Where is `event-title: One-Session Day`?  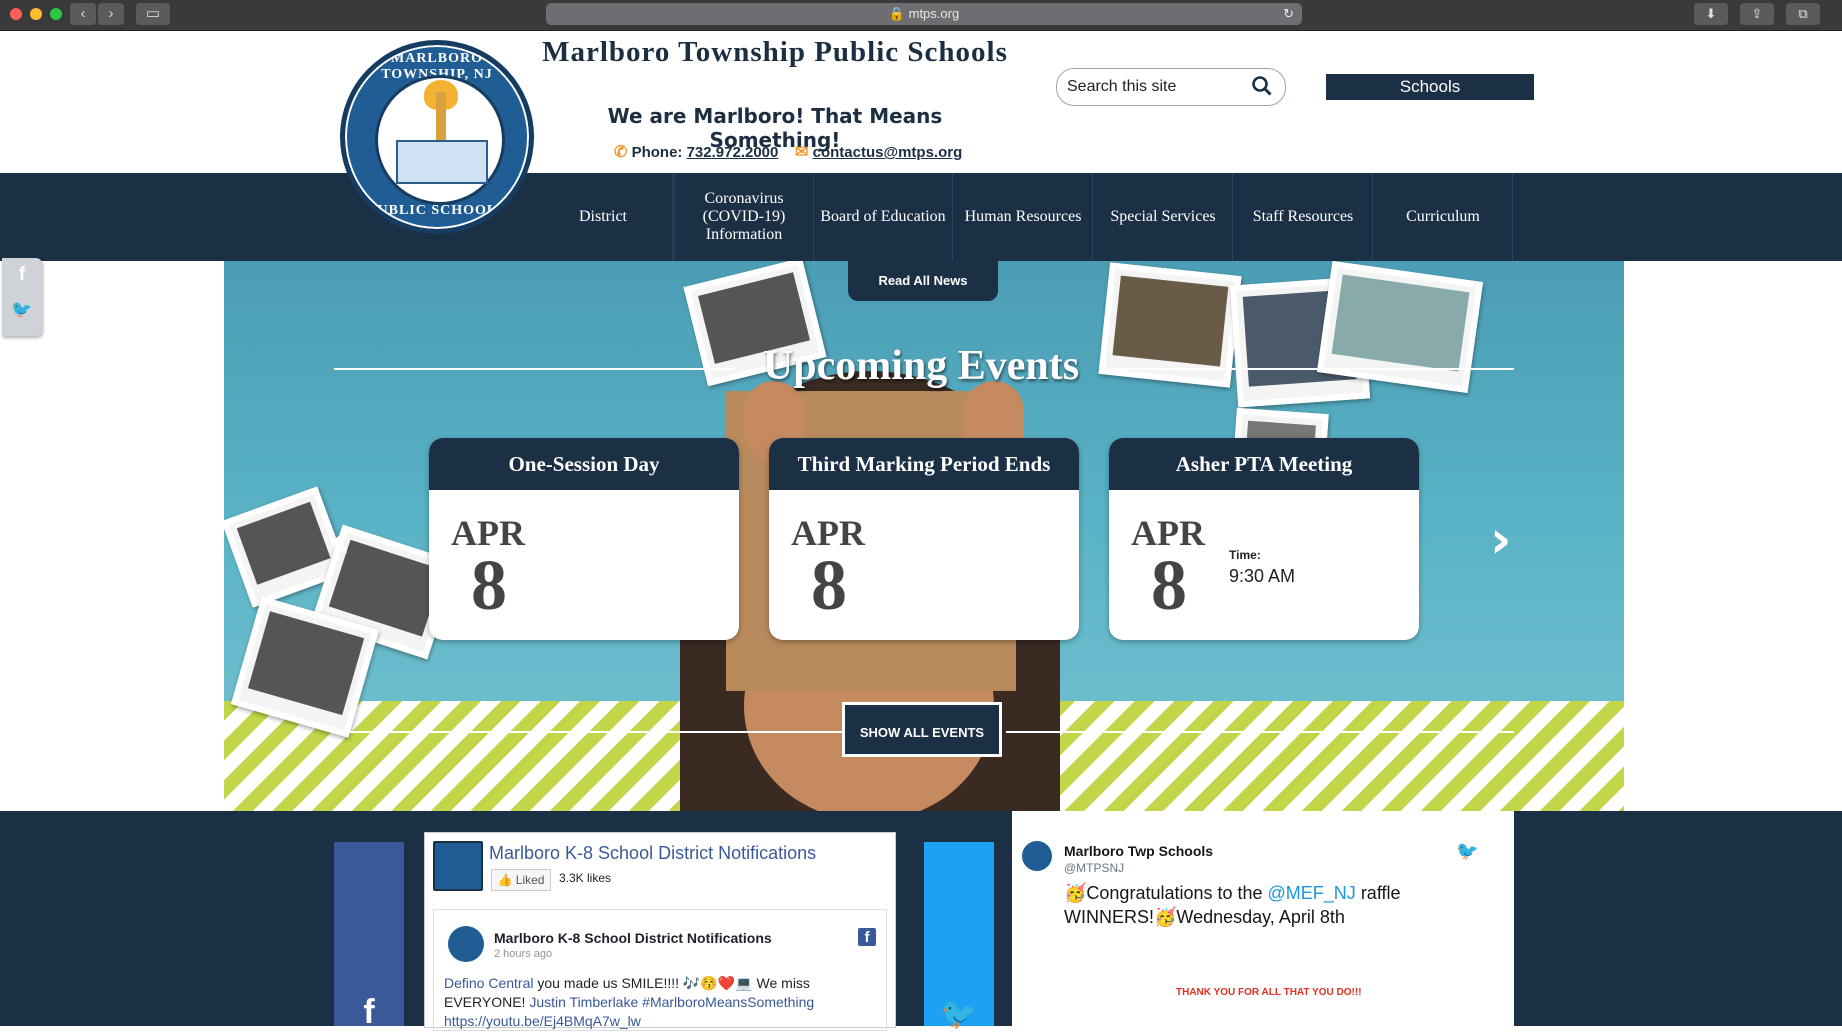 event-title: One-Session Day is located at coordinates (584, 464).